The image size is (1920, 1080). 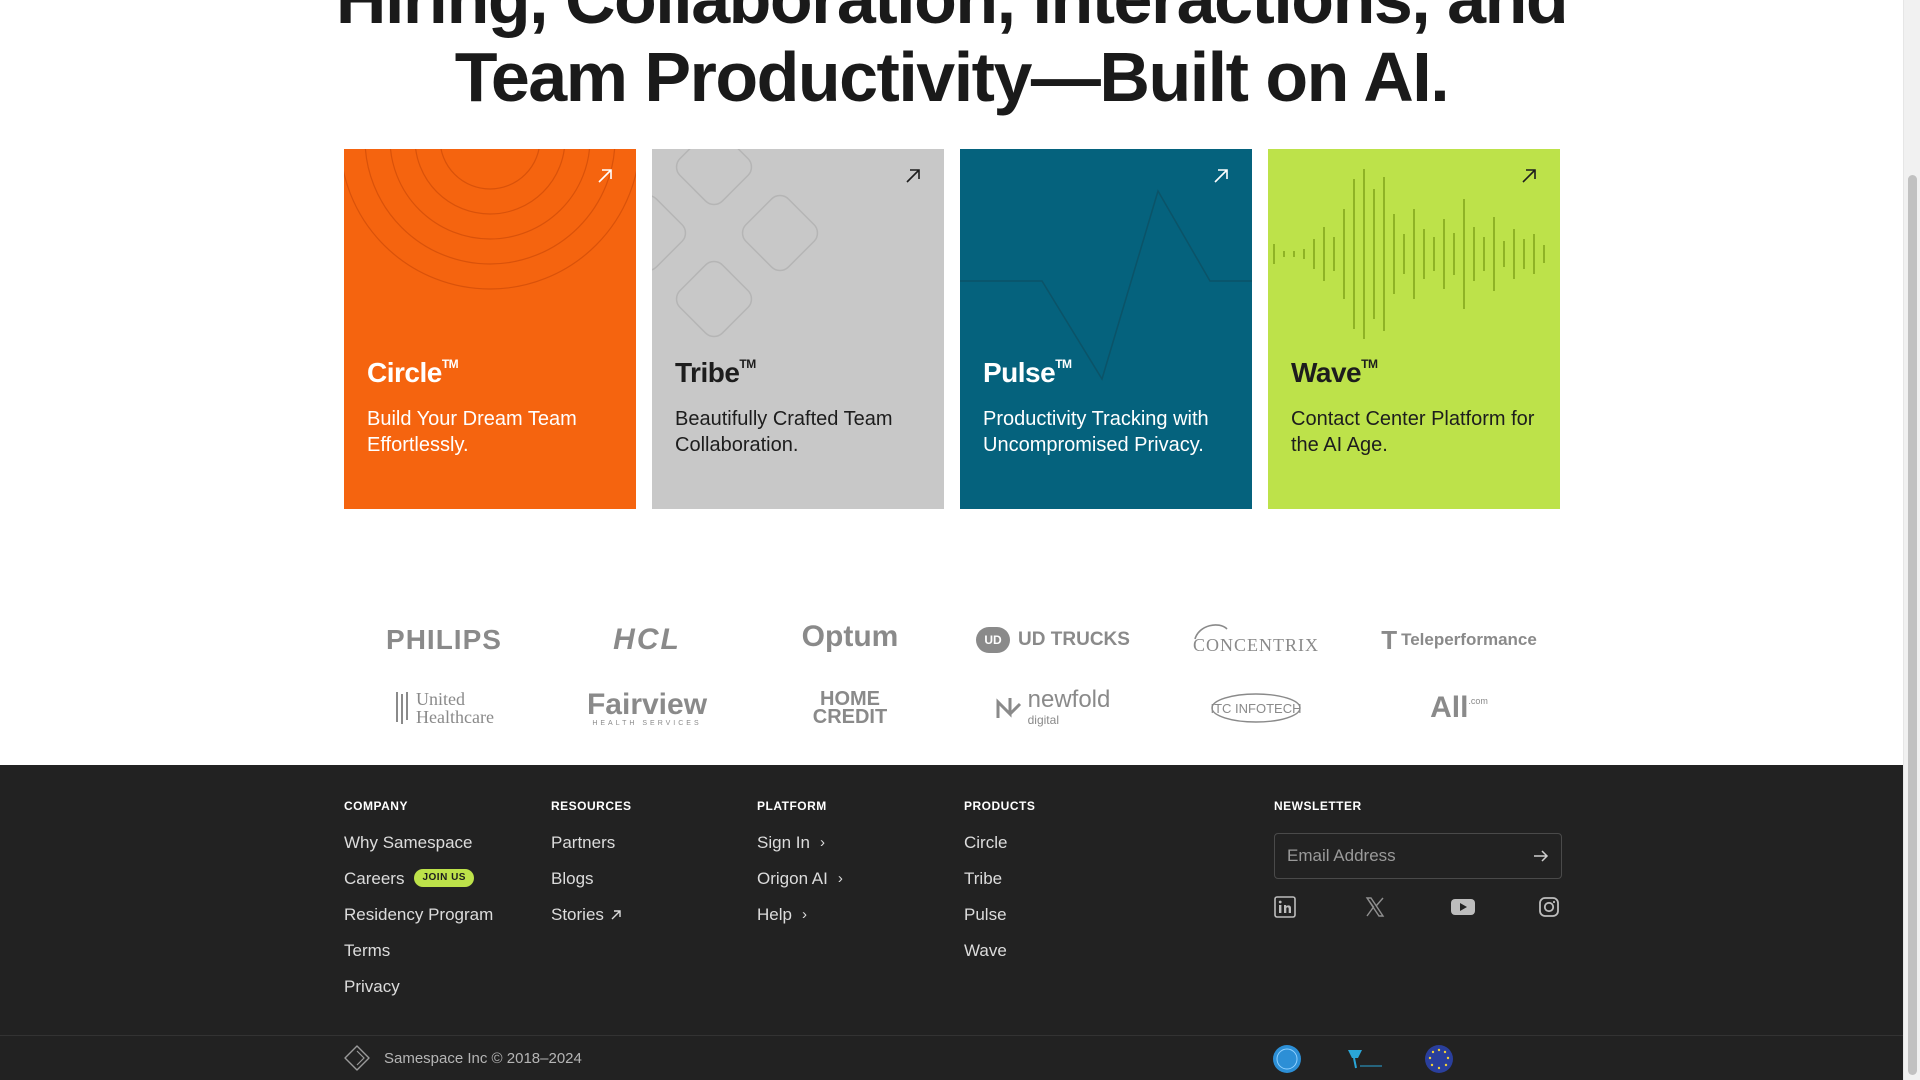 What do you see at coordinates (472, 432) in the screenshot?
I see `product-description: Build Your Dream Team Effortlessly.` at bounding box center [472, 432].